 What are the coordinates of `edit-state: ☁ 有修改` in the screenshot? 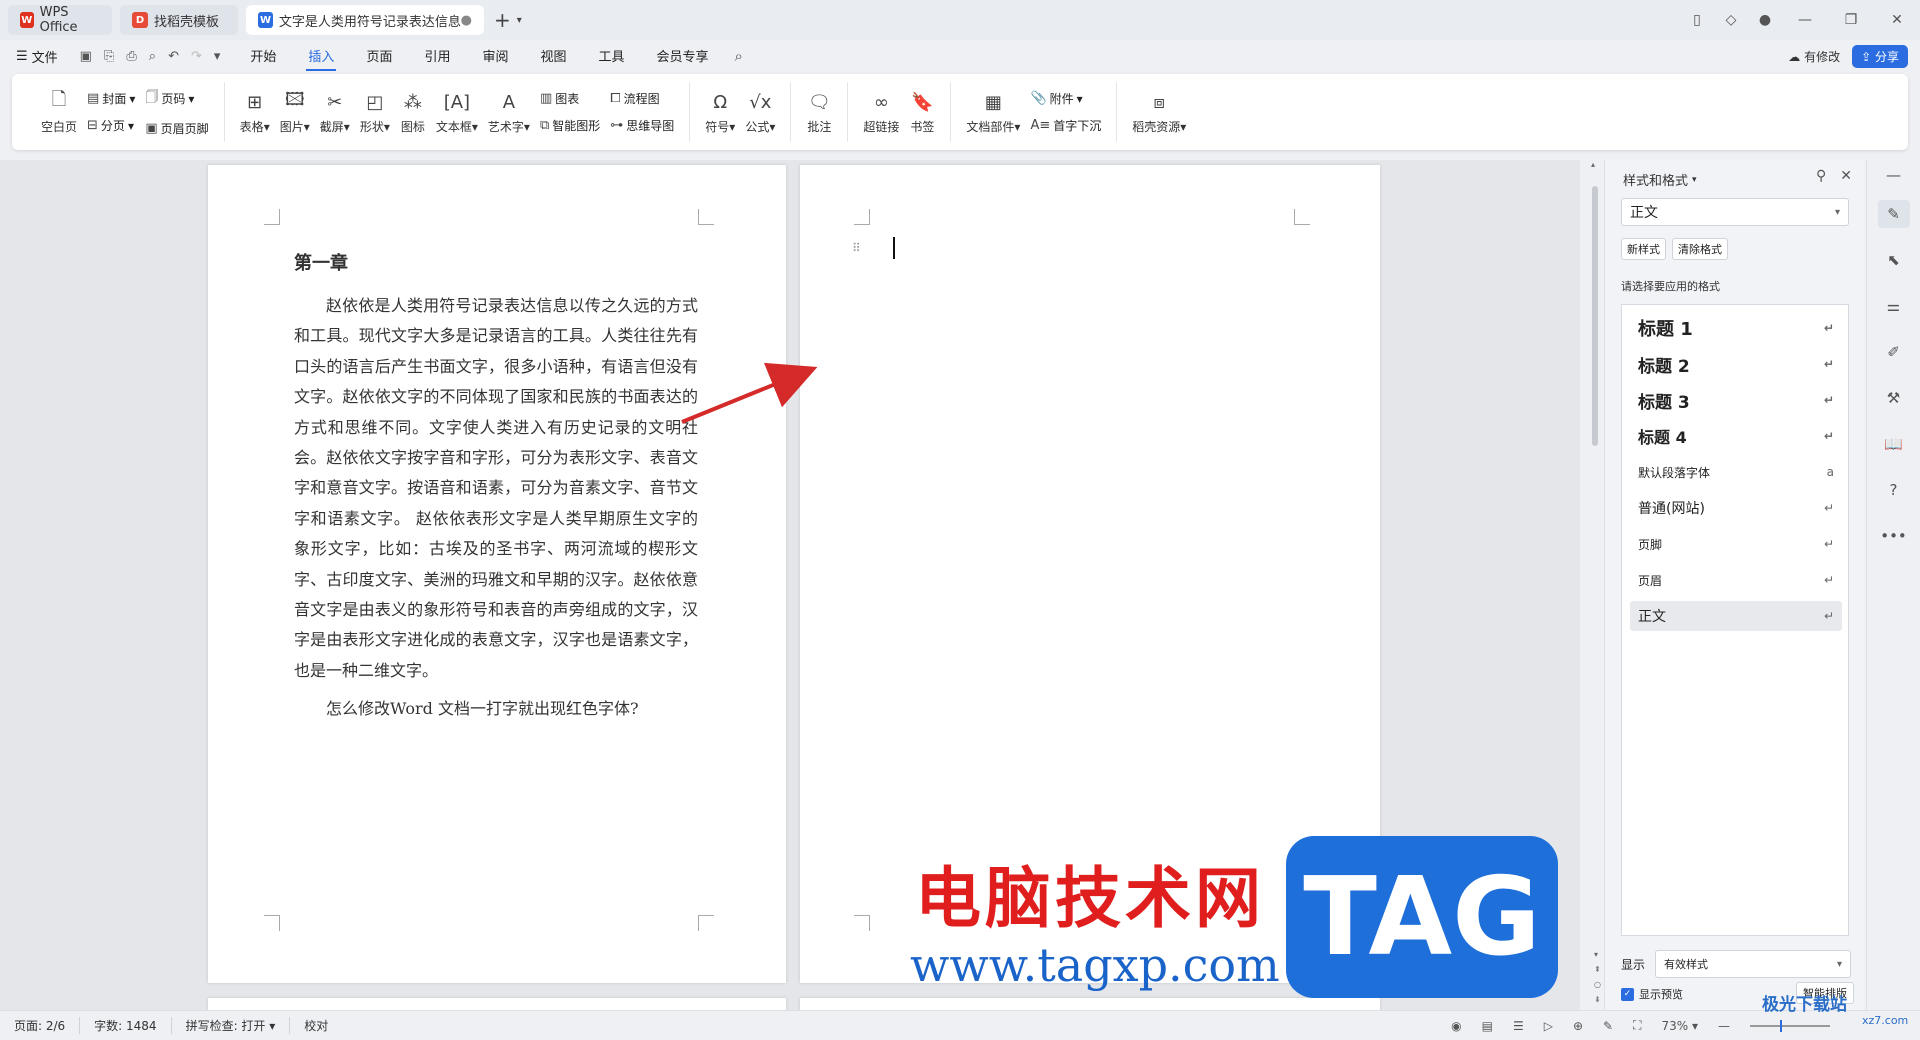 It's located at (1814, 56).